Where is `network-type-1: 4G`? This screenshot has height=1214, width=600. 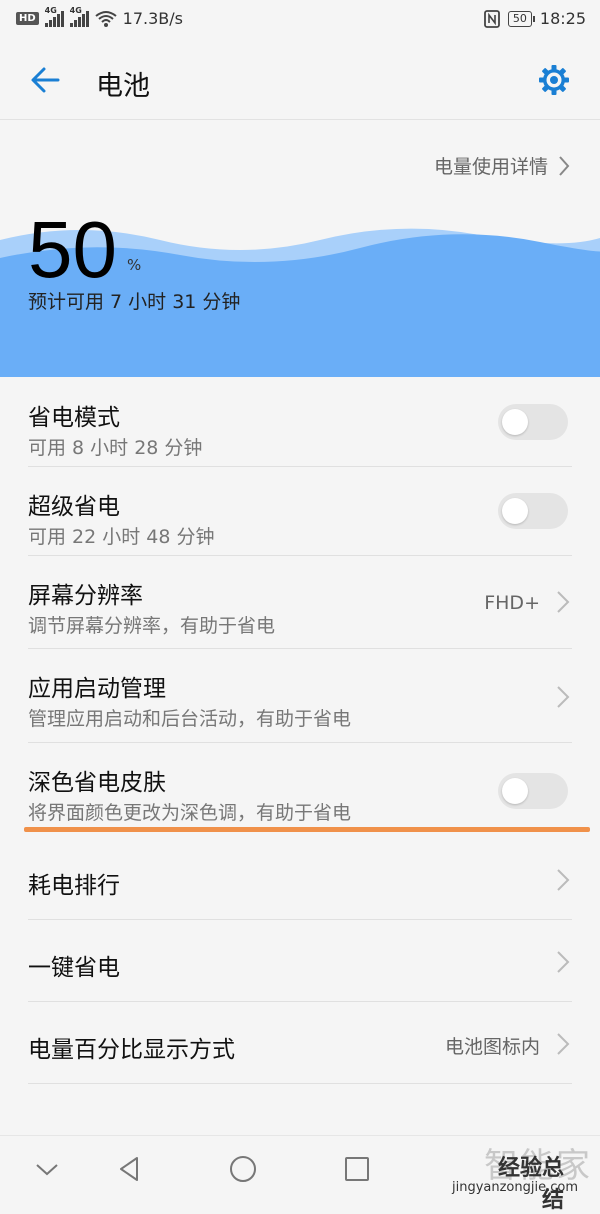 network-type-1: 4G is located at coordinates (50, 10).